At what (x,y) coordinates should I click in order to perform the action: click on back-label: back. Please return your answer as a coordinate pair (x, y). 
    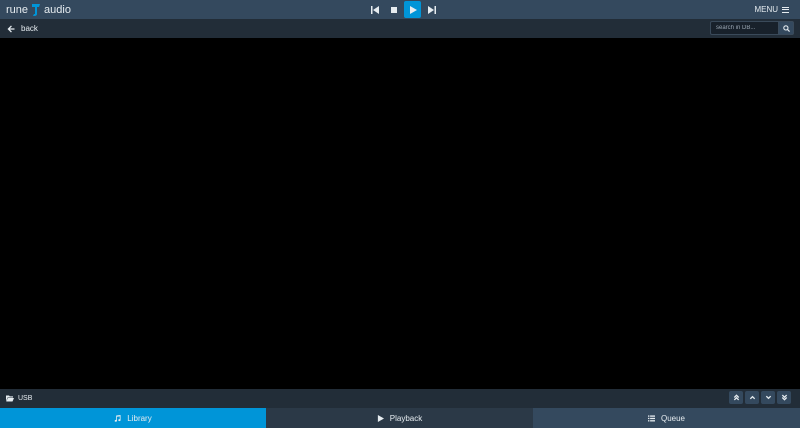
    Looking at the image, I should click on (29, 28).